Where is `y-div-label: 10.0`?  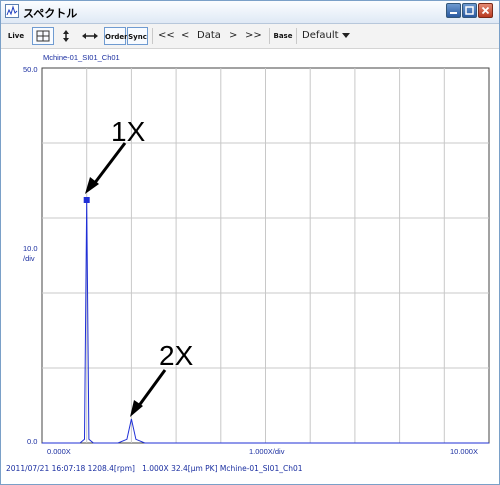 y-div-label: 10.0 is located at coordinates (30, 248).